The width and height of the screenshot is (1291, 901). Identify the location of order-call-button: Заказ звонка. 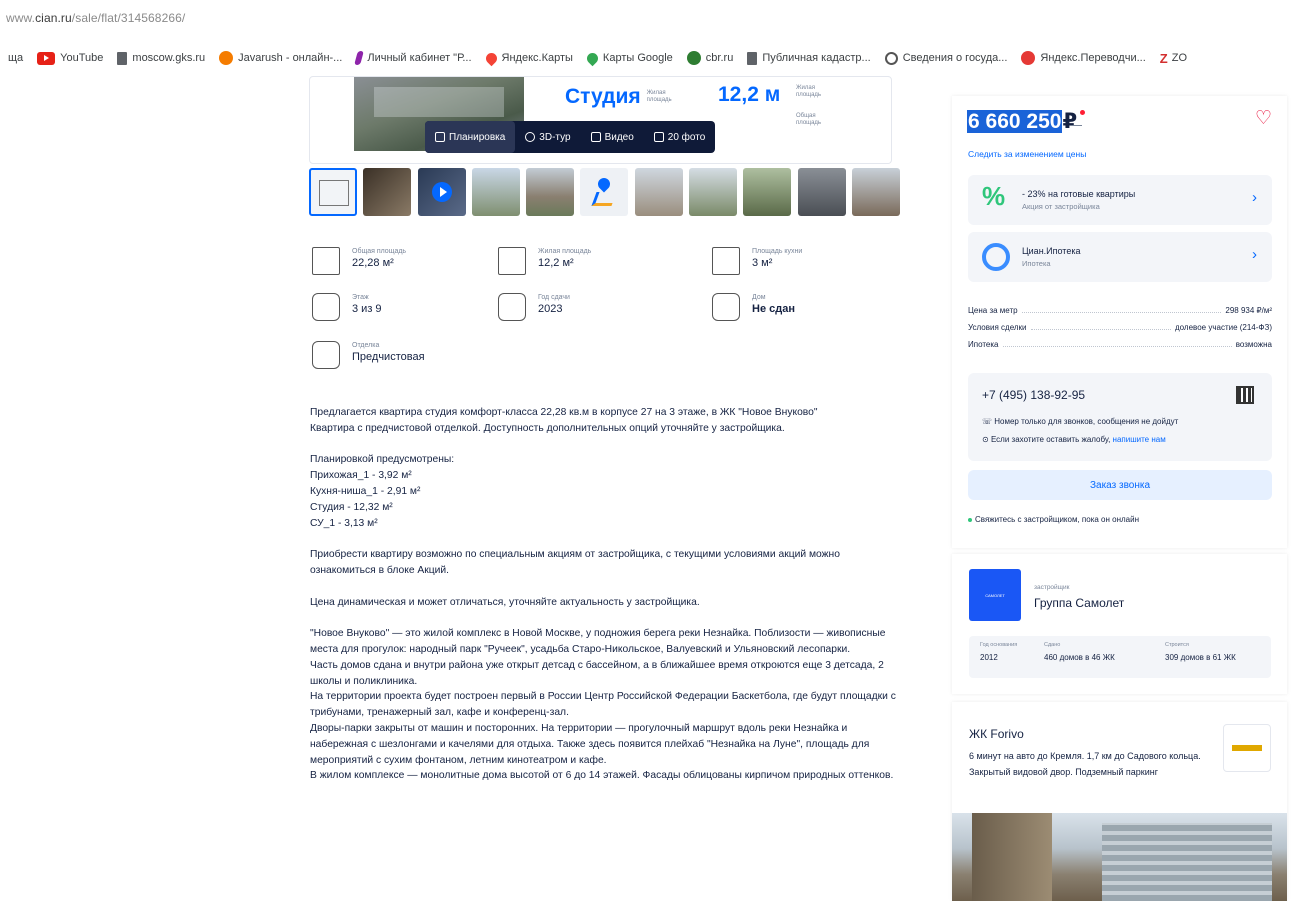
(1120, 485).